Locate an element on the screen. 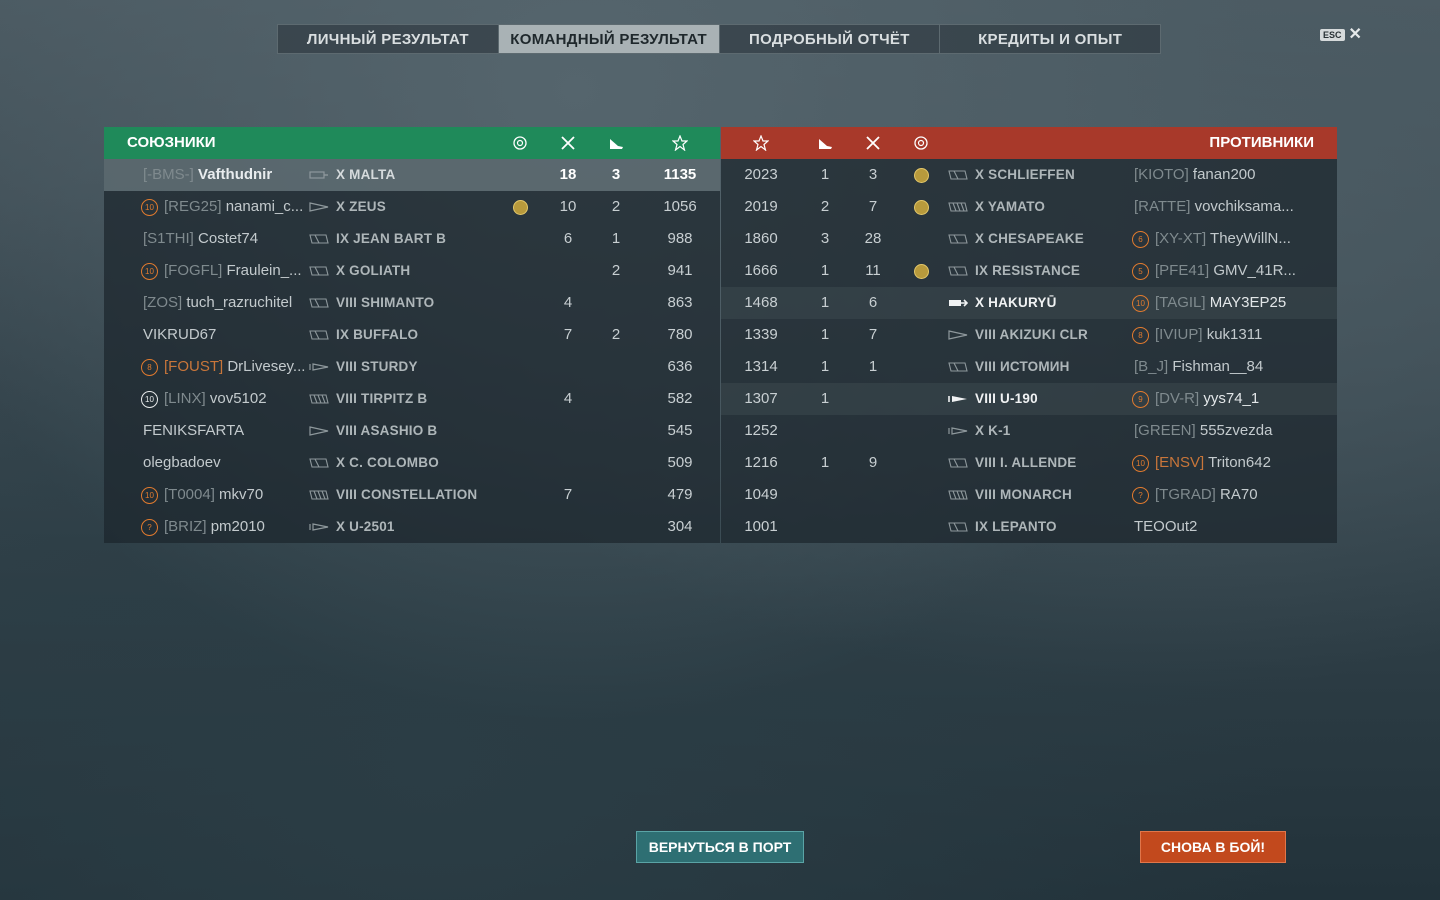 Image resolution: width=1440 pixels, height=900 pixels. enemy-row: 1468 1 6 X HAKURYŪ 10 [TAGIL] MAY3EP25 is located at coordinates (1029, 303).